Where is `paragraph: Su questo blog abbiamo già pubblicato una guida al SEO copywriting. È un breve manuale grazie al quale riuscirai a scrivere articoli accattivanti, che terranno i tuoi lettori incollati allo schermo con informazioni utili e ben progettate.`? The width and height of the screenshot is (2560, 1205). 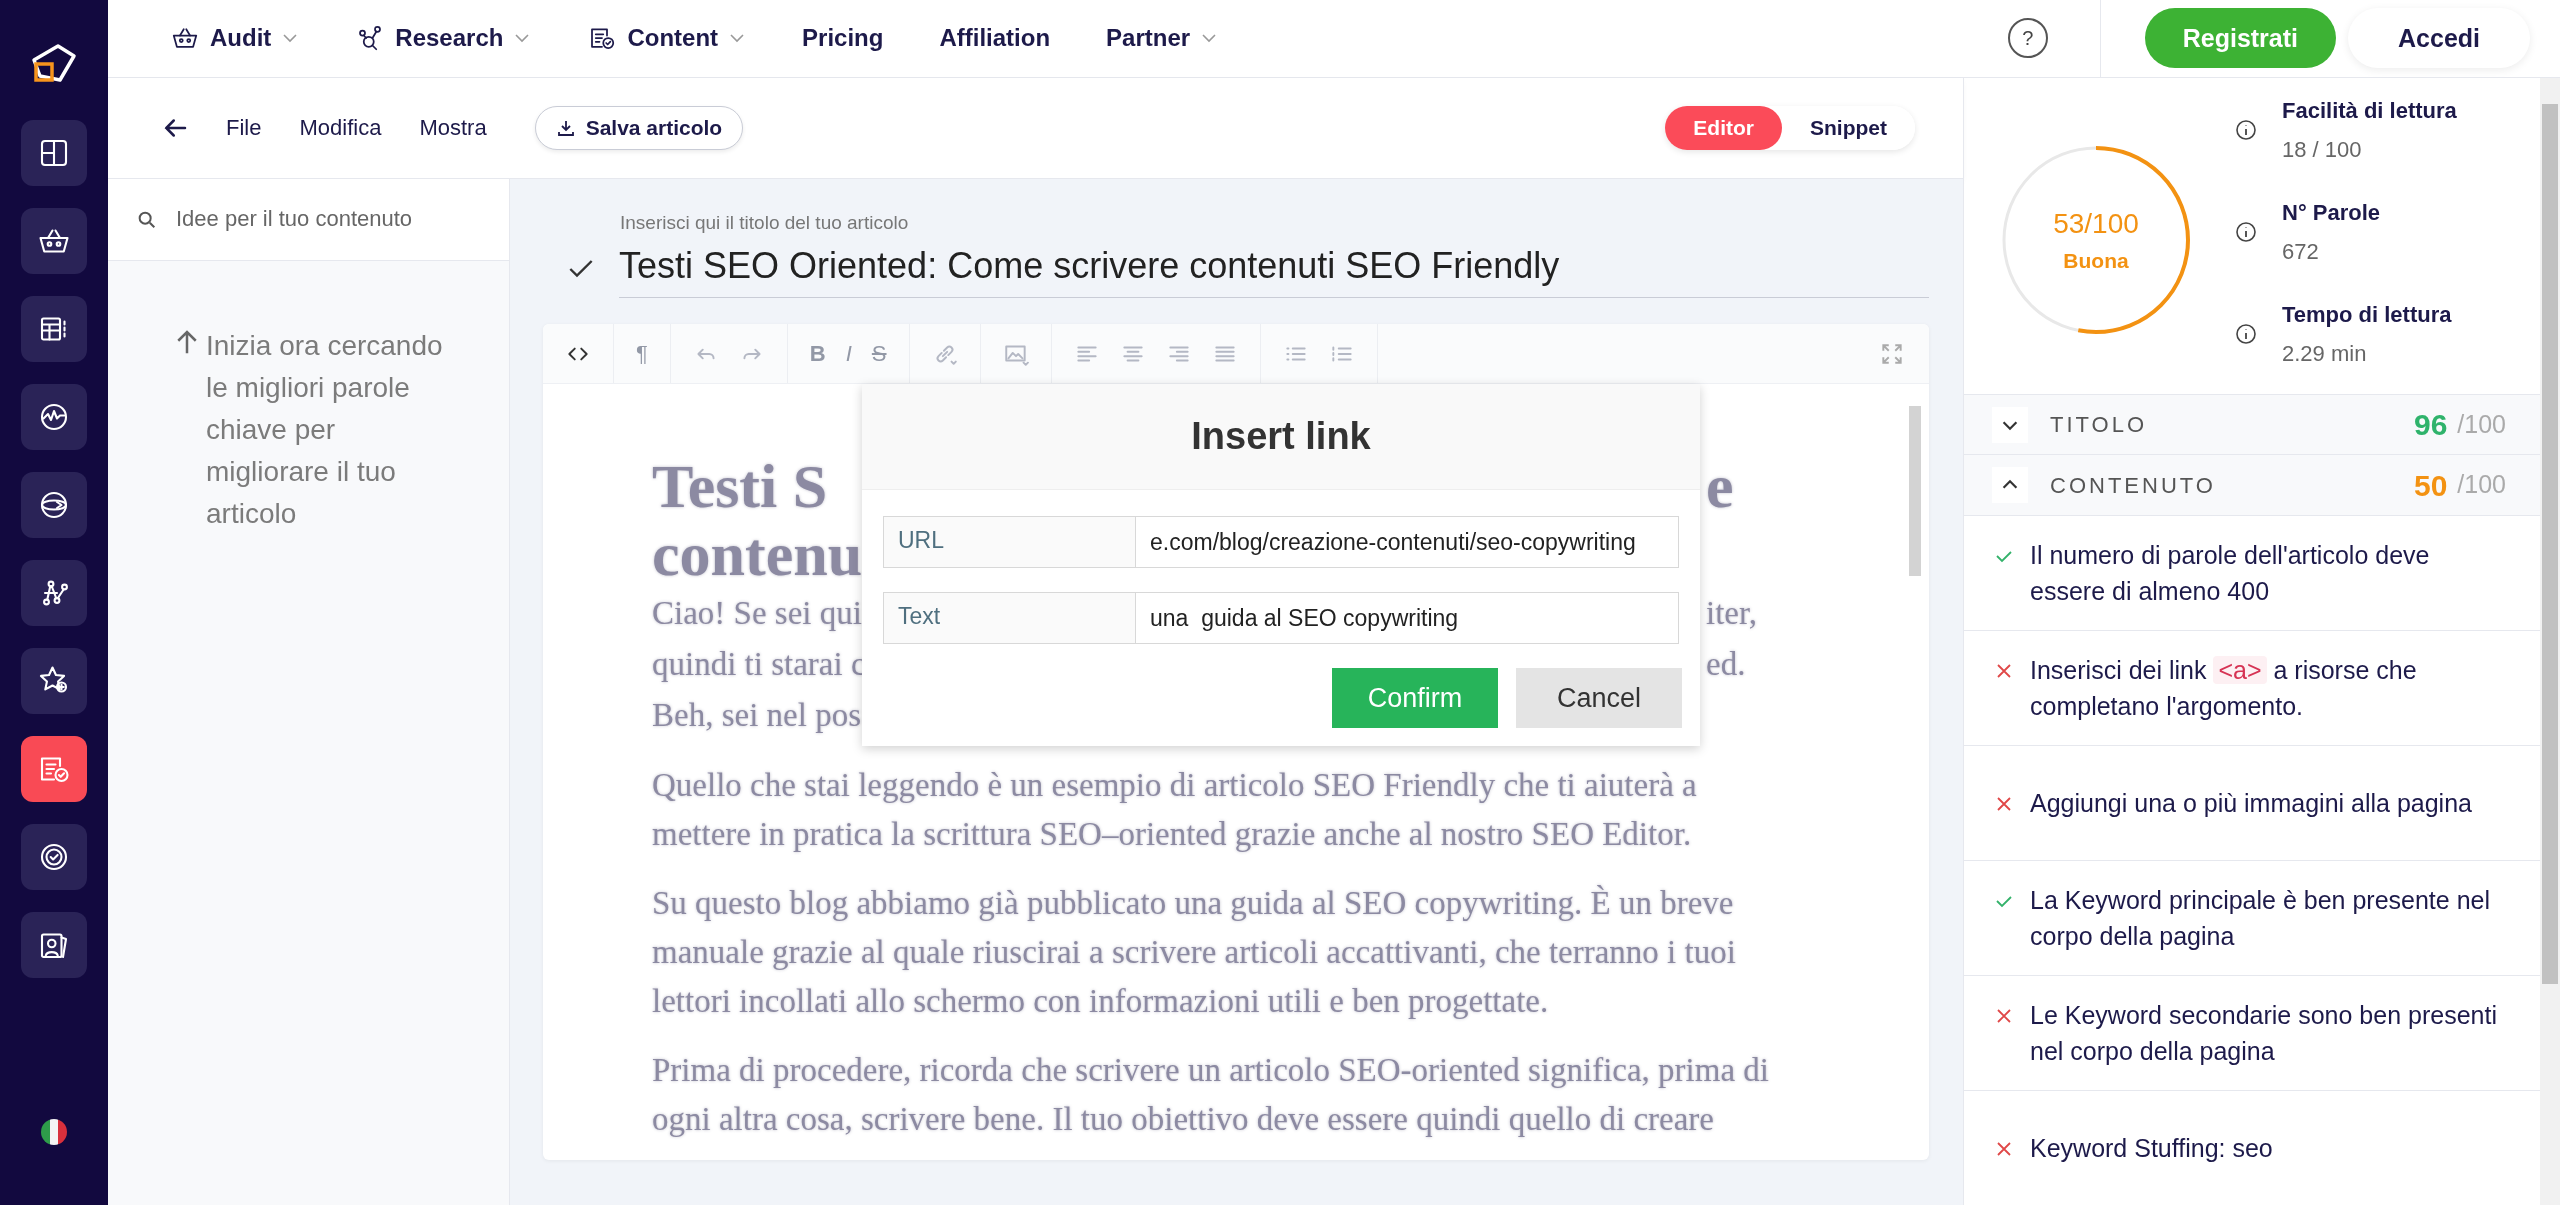
paragraph: Su questo blog abbiamo già pubblicato una guida al SEO copywriting. È un breve manuale grazie al quale riuscirai a scrivere articoli accattivanti, che terranno i tuoi lettori incollati allo schermo con informazioni utili e ben progettate. is located at coordinates (1194, 953).